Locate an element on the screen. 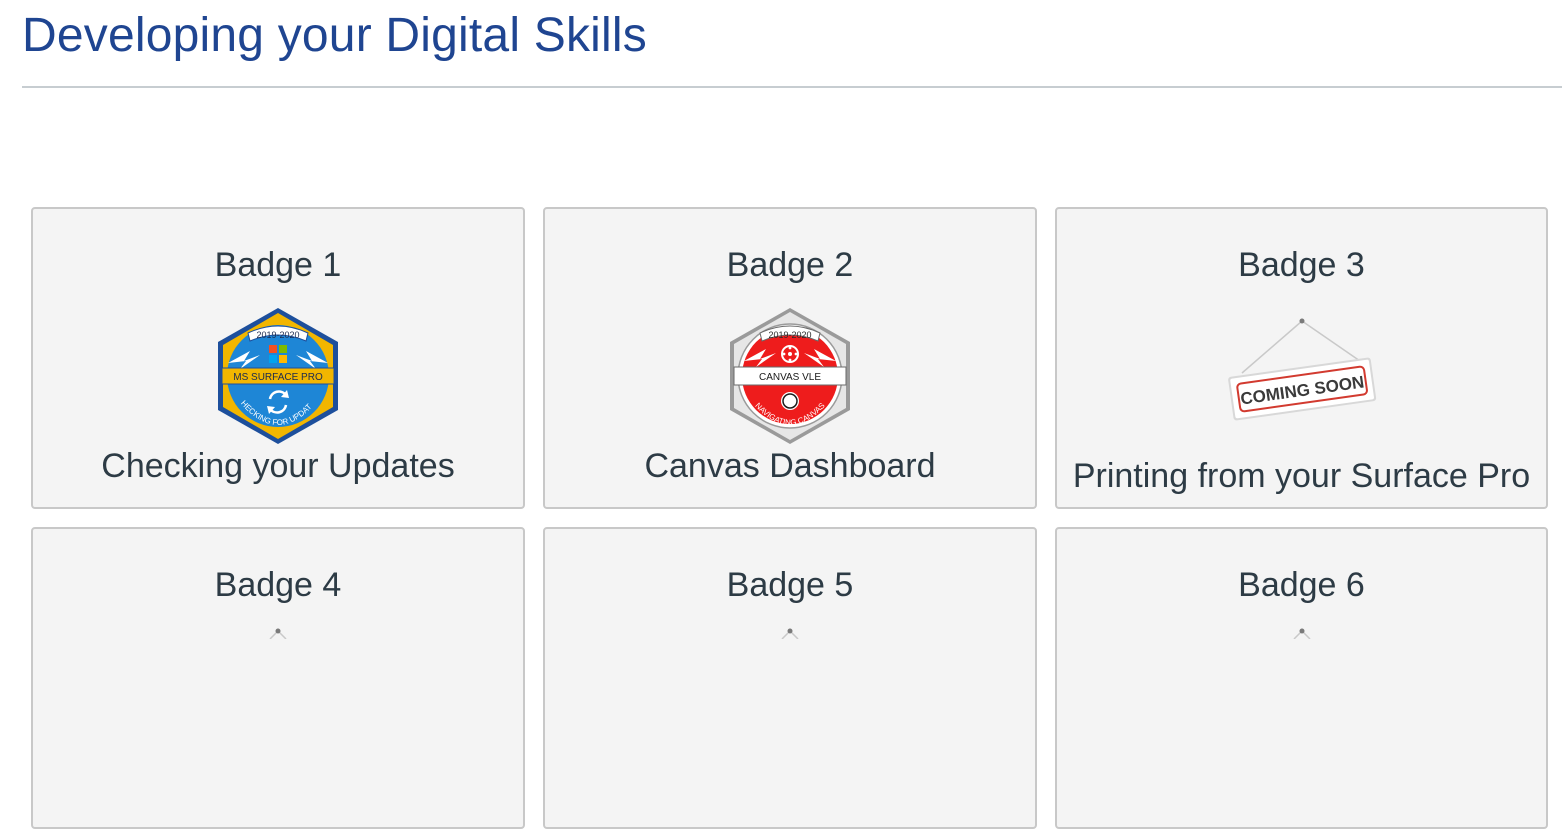 This screenshot has height=829, width=1562. nail-icon is located at coordinates (1301, 321).